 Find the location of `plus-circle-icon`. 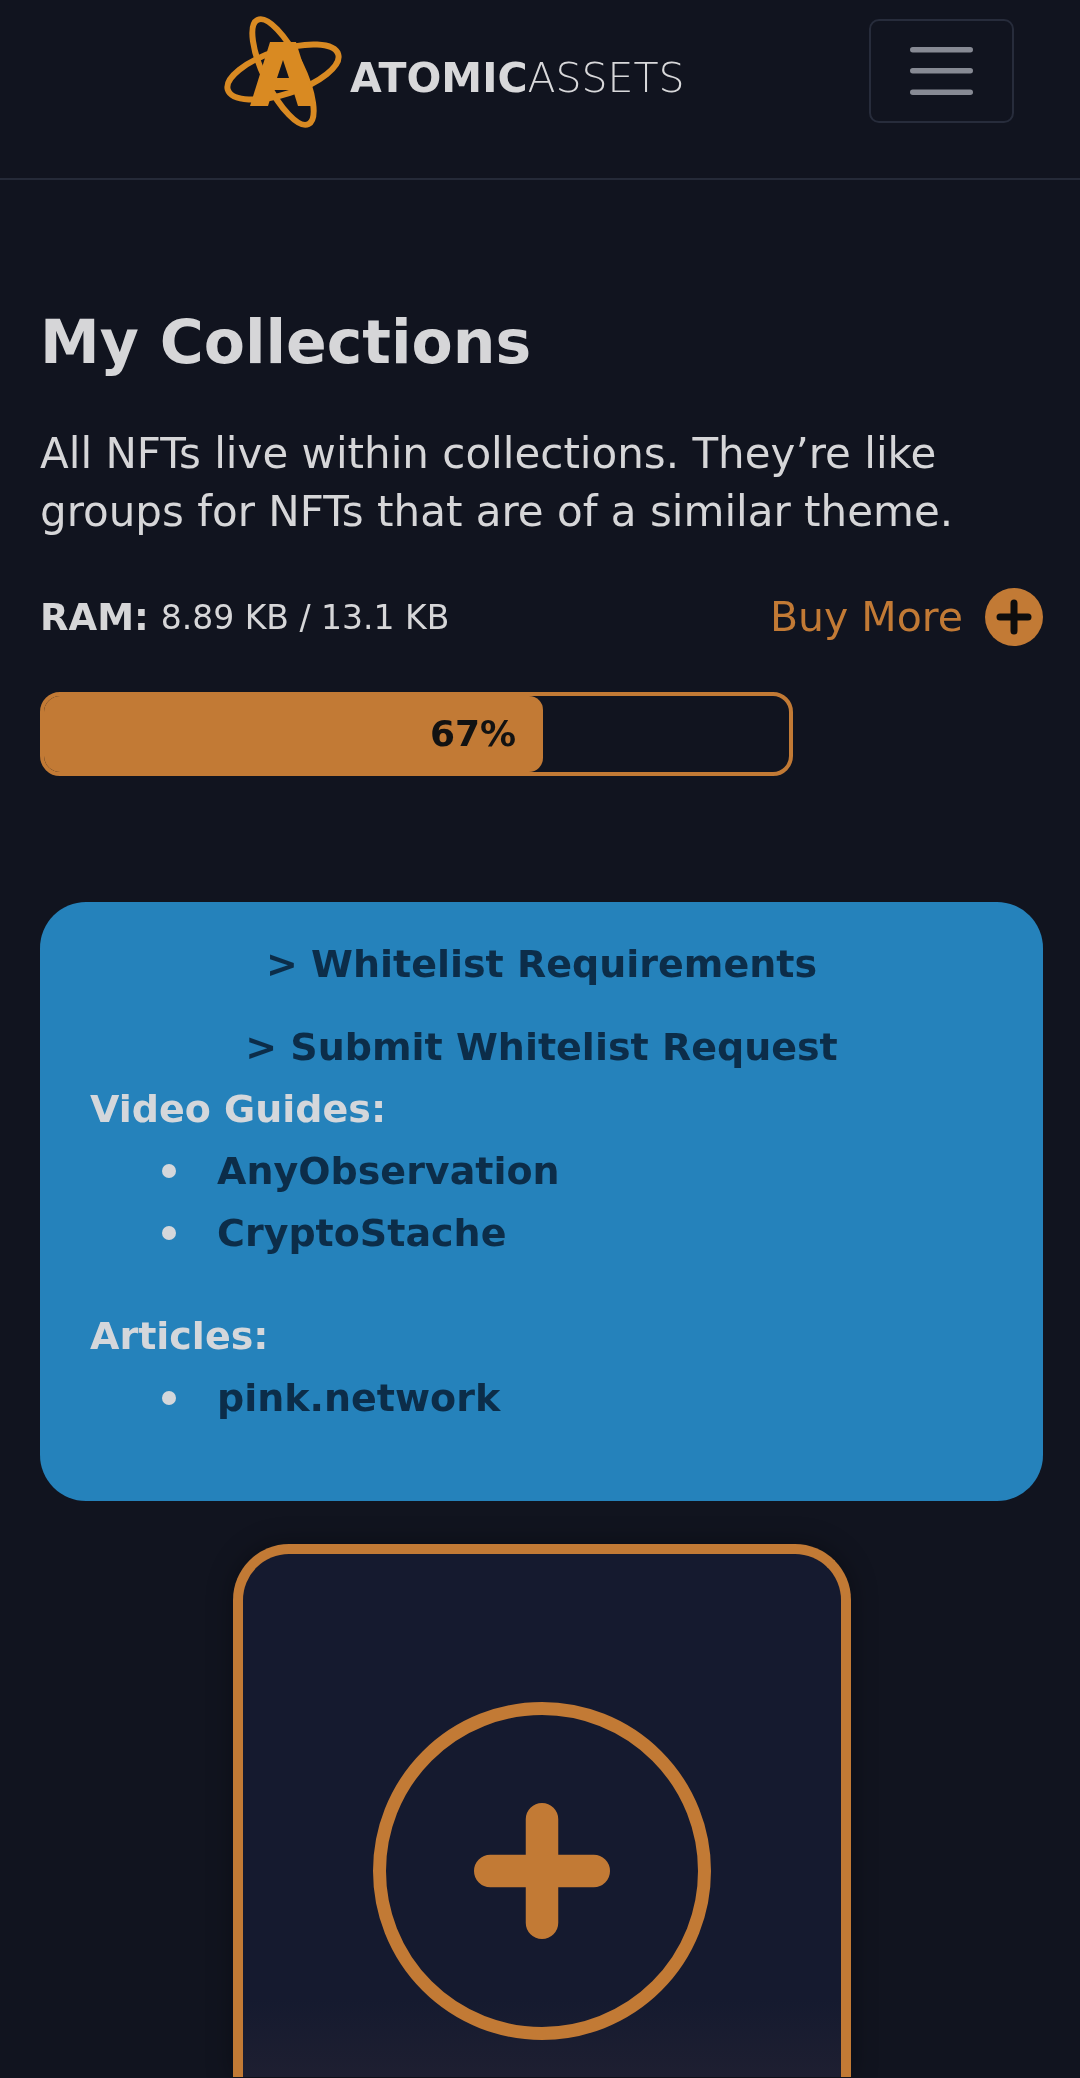

plus-circle-icon is located at coordinates (541, 1871).